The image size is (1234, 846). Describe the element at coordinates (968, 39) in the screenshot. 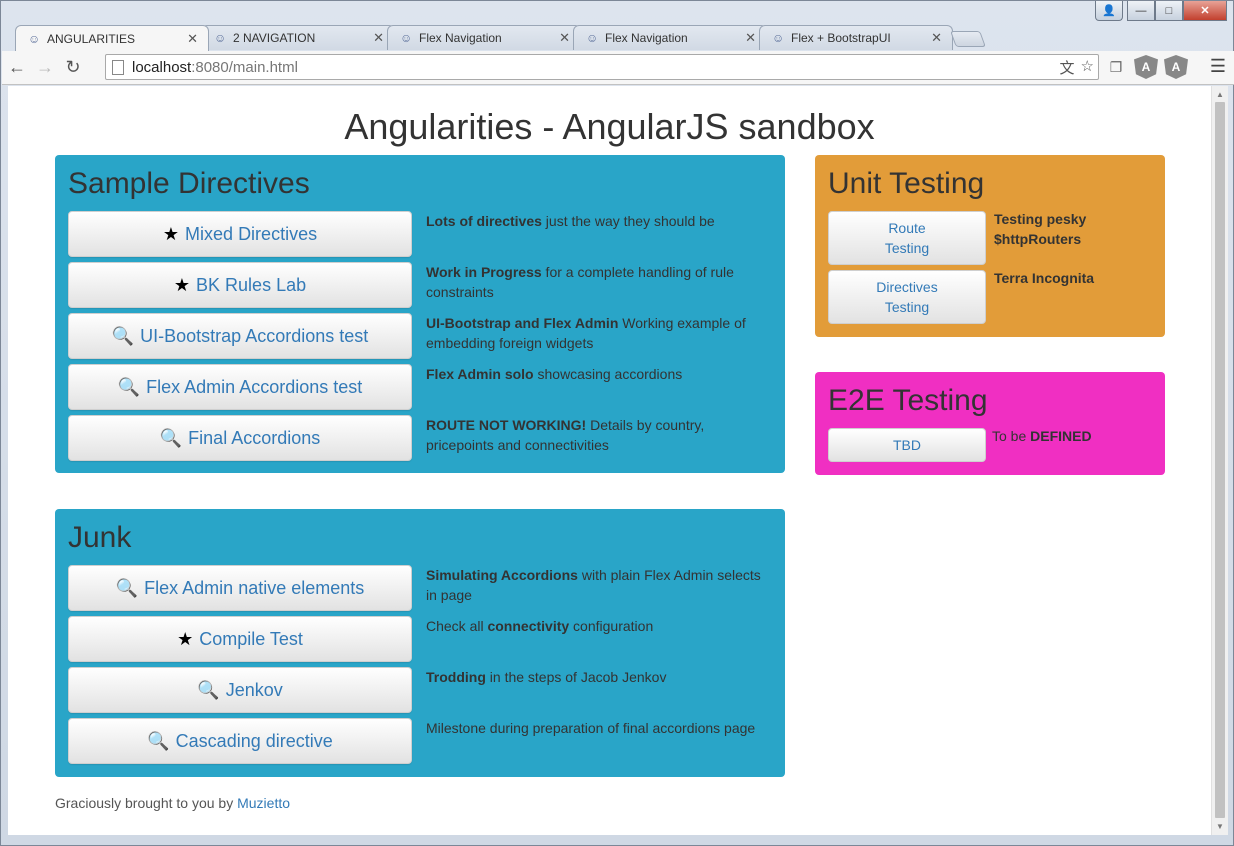

I see `new-tab-button` at that location.